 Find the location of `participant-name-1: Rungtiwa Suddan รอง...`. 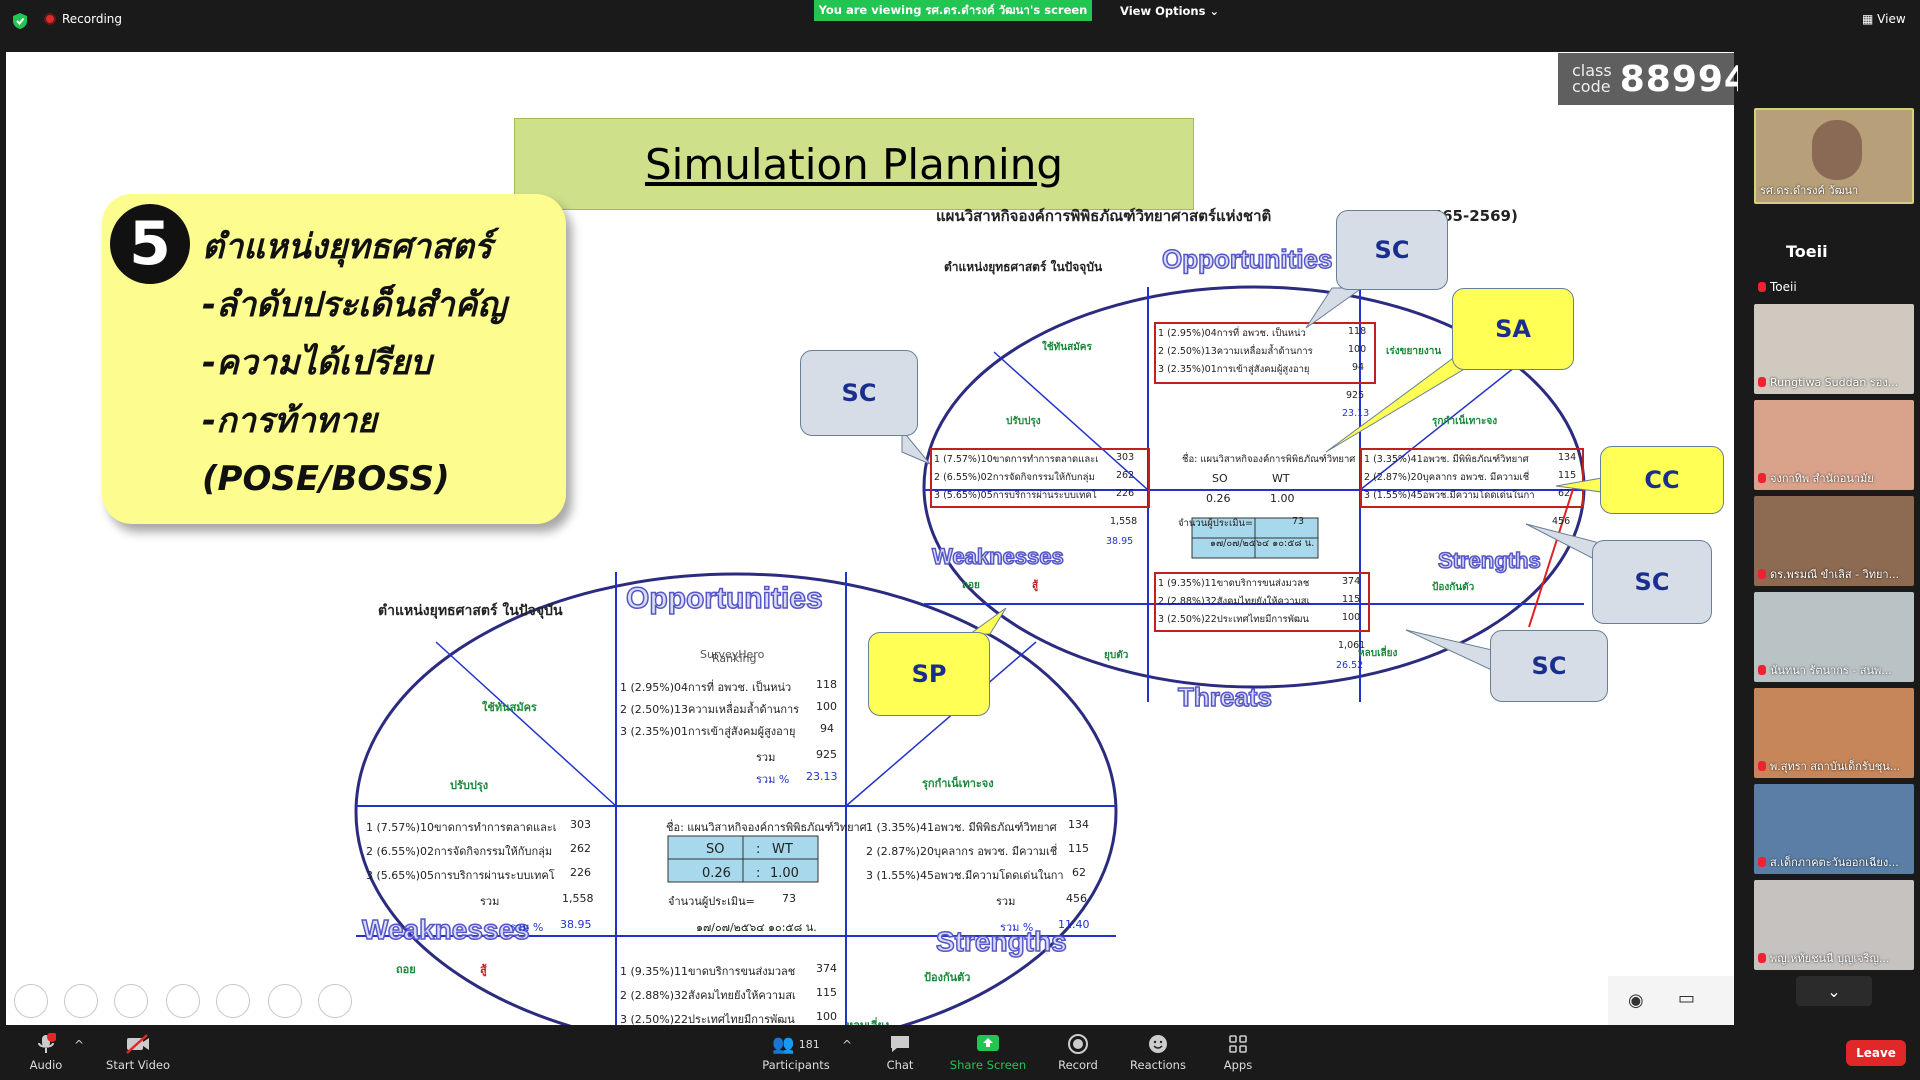

participant-name-1: Rungtiwa Suddan รอง... is located at coordinates (1834, 382).